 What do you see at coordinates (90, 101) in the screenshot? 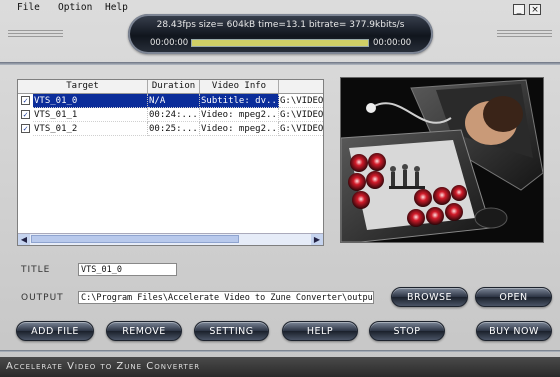
I see `cell-target: VTS_01_0` at bounding box center [90, 101].